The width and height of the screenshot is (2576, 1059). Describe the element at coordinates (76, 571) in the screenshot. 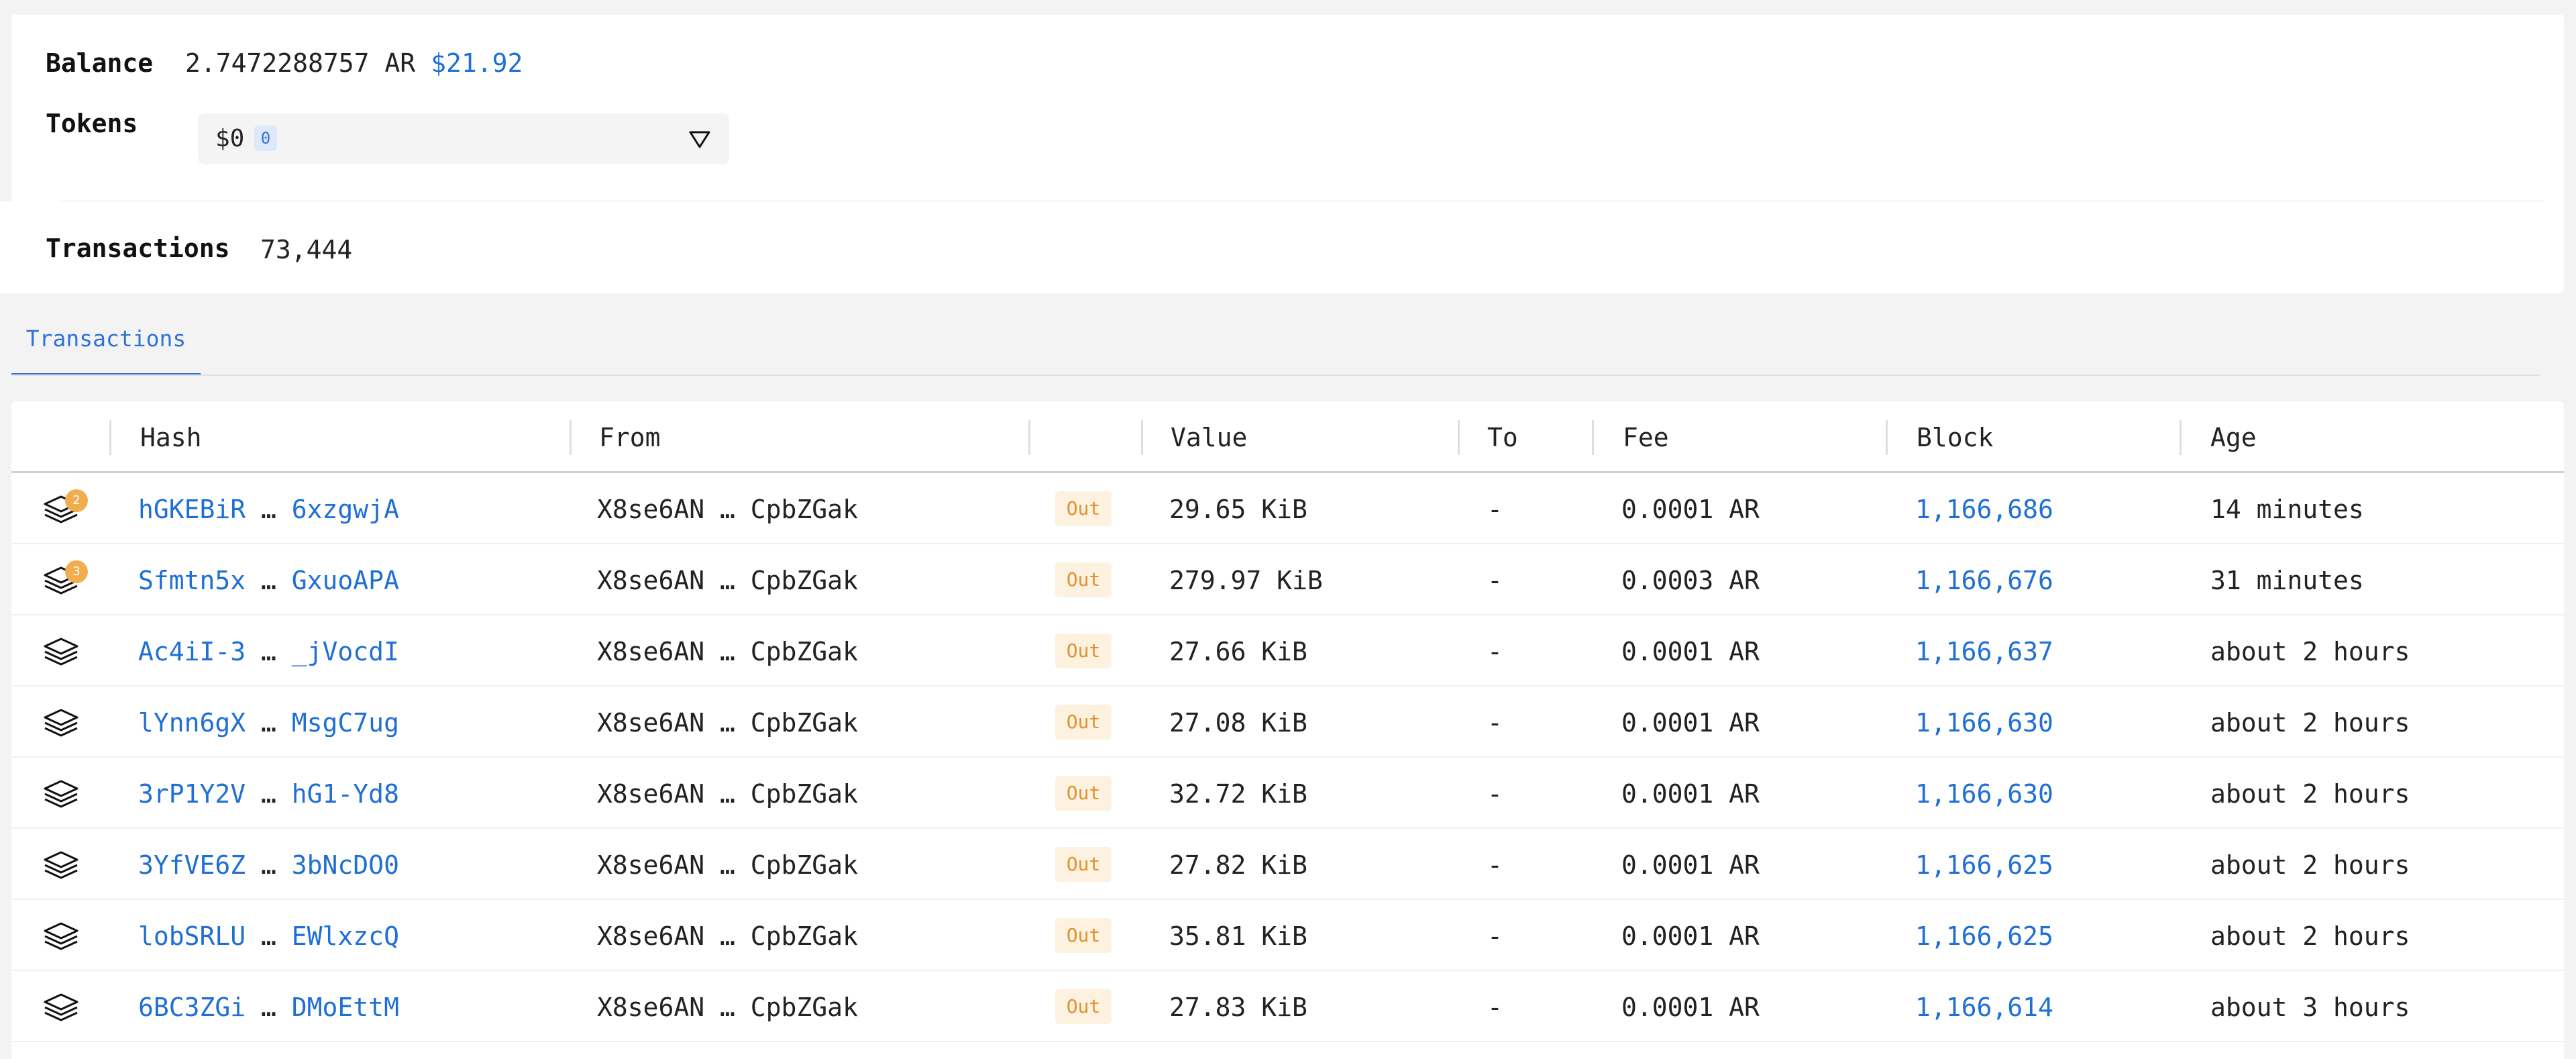

I see `pending-dot-icon: 3` at that location.